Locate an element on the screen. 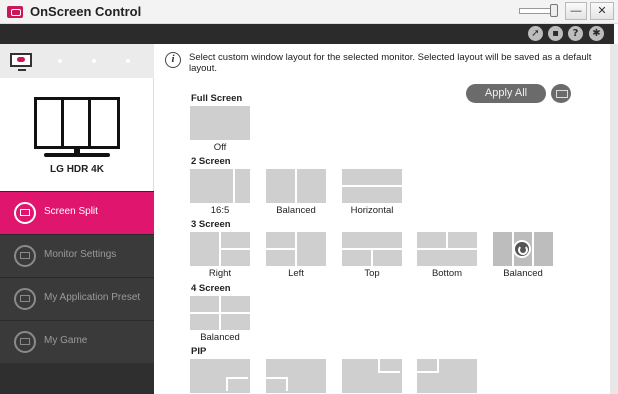  minimize-button: — is located at coordinates (576, 11).